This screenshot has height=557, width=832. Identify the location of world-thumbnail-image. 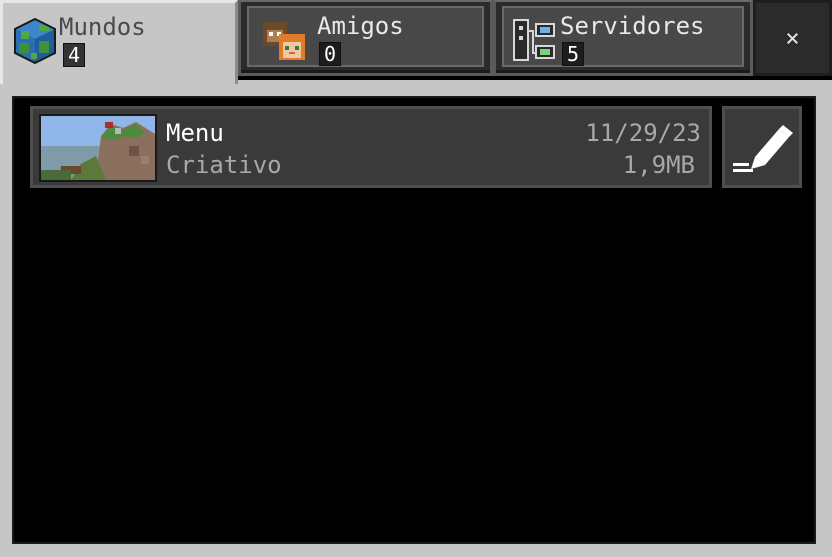
(98, 148).